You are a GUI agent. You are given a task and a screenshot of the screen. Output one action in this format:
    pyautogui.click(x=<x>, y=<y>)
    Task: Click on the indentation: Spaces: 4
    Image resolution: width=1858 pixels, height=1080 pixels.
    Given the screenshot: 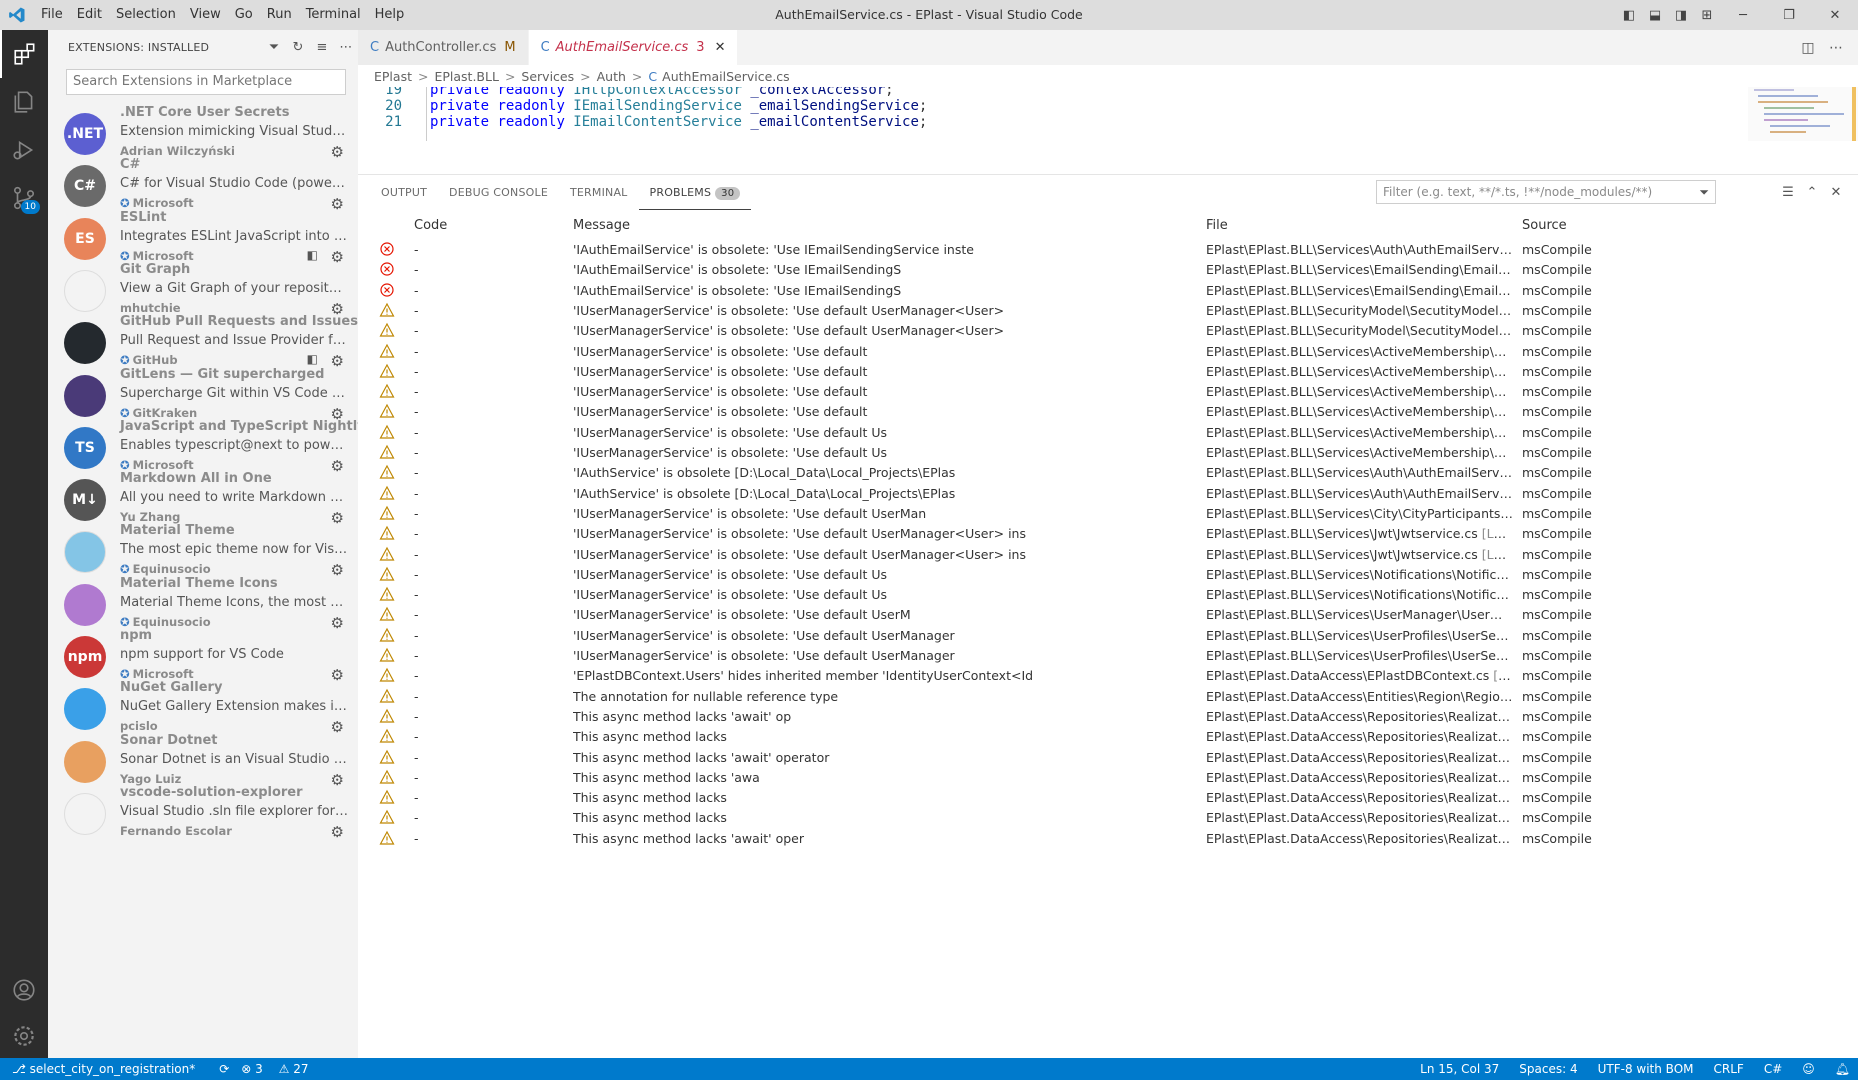 What is the action you would take?
    pyautogui.click(x=1548, y=1069)
    